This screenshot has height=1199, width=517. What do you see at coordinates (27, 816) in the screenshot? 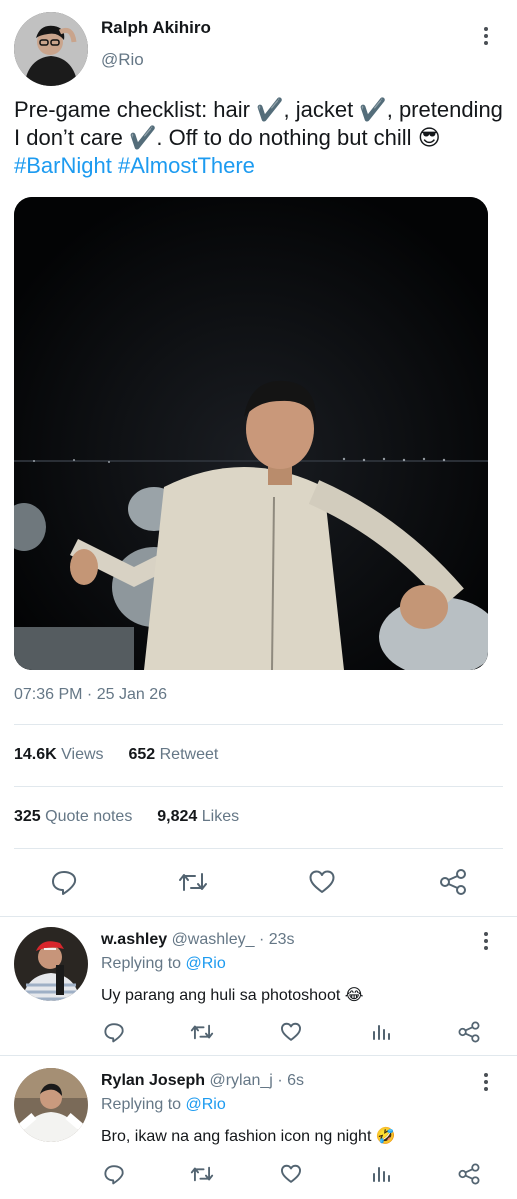
I see `quote-count: 325` at bounding box center [27, 816].